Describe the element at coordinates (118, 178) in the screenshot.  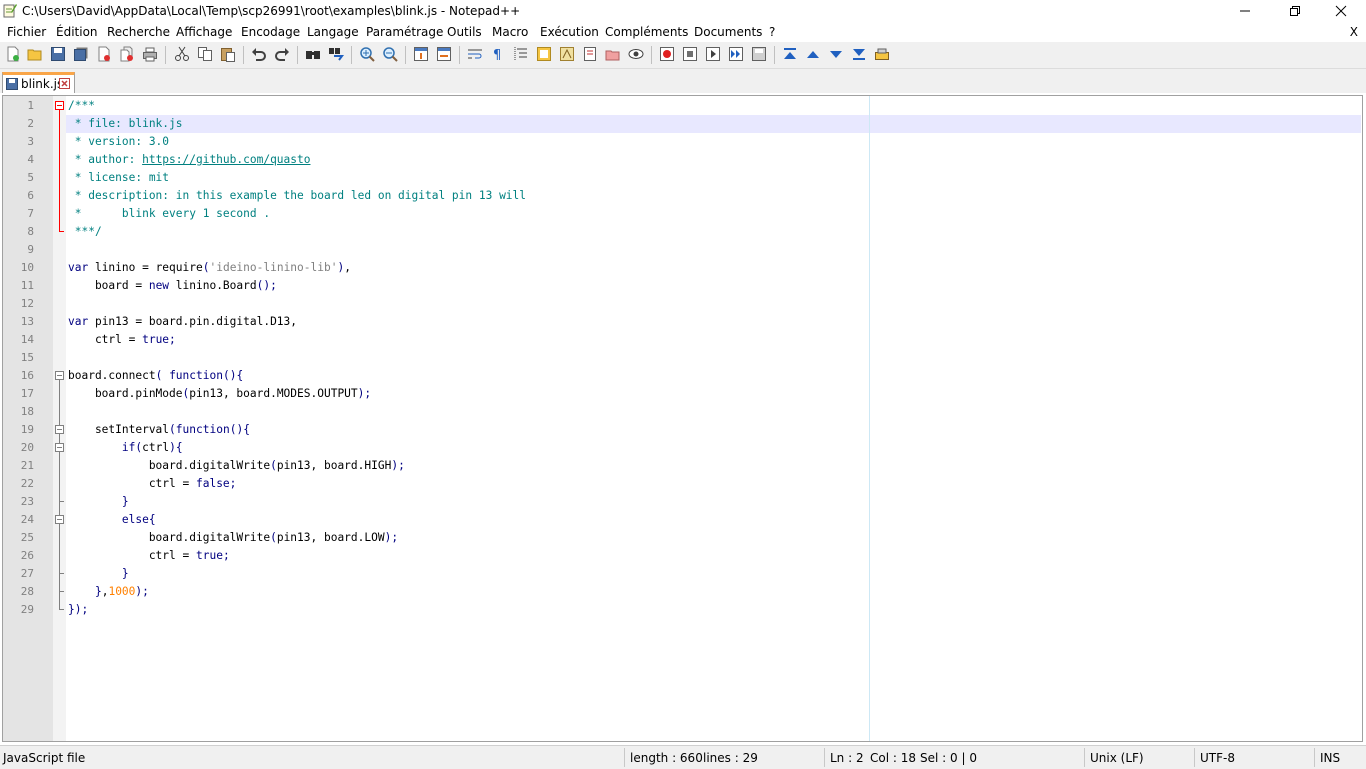
I see `code-line: * license: mit` at that location.